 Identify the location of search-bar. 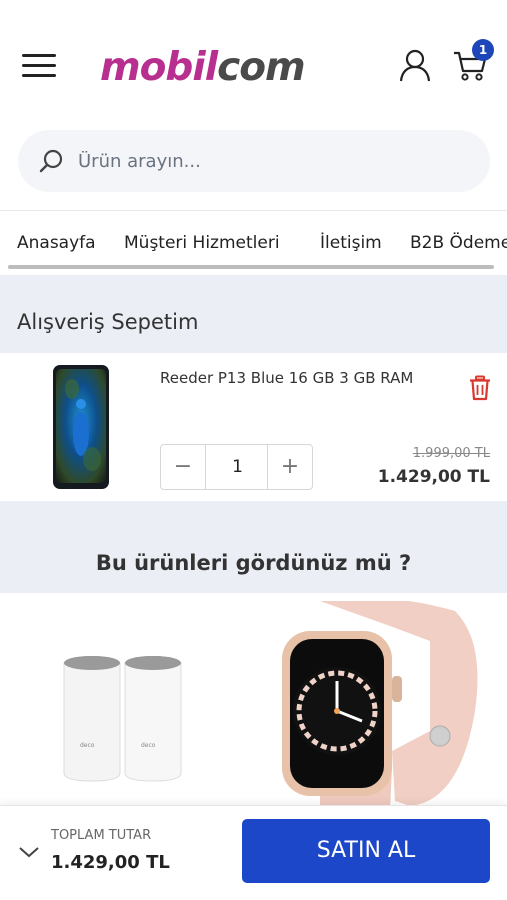
(254, 161).